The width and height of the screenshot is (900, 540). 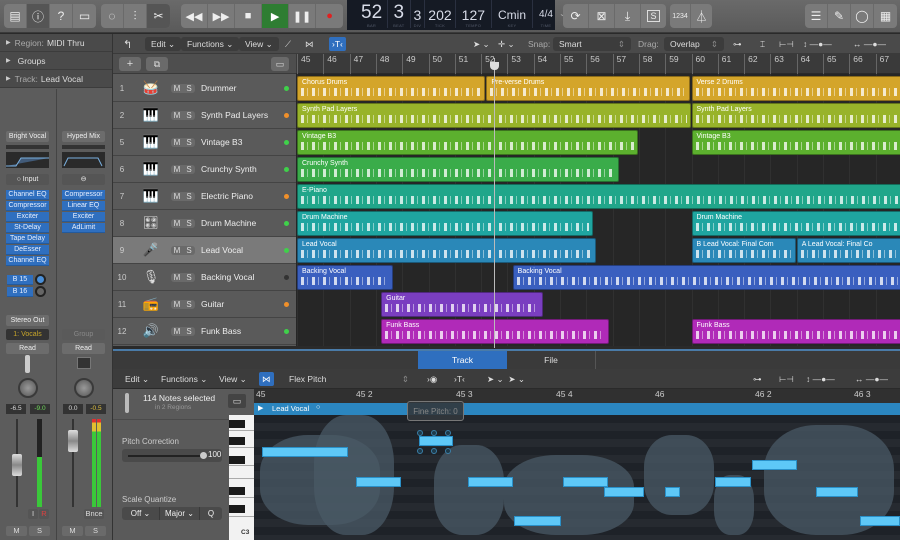 I want to click on flex-toggle-icon: ⋈, so click(x=266, y=379).